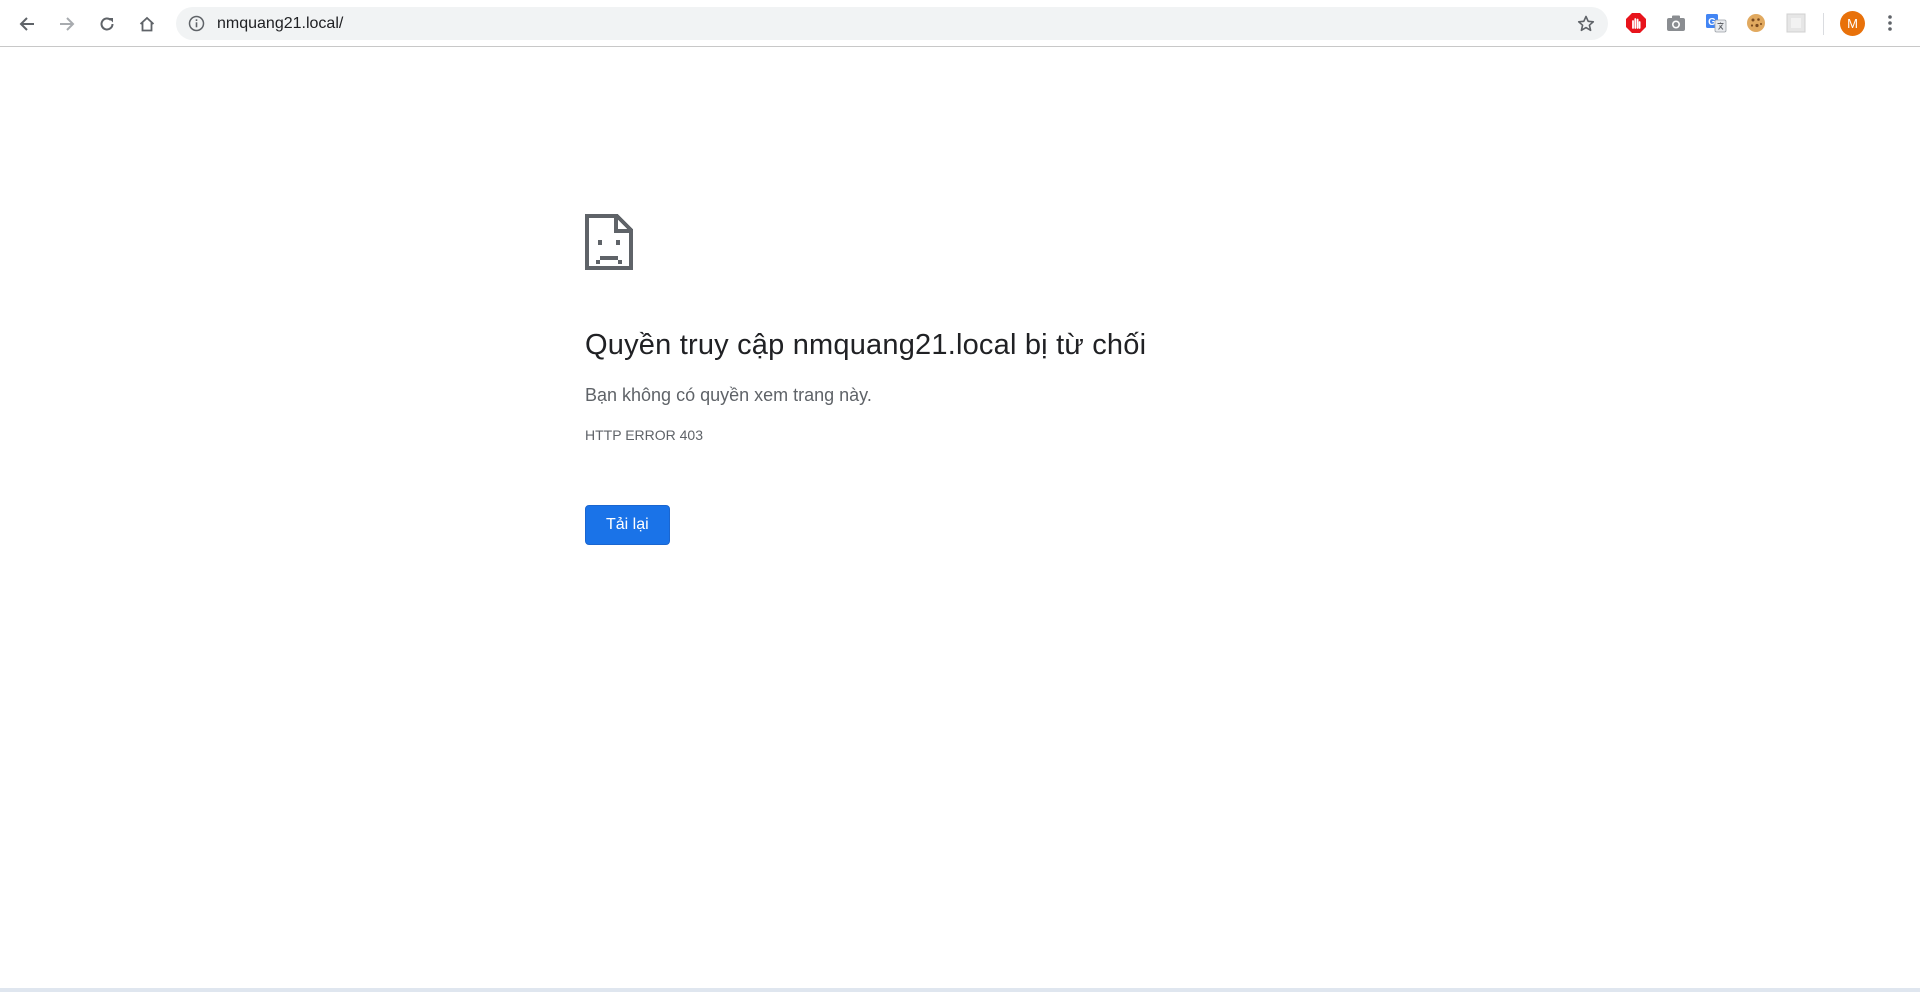 Image resolution: width=1920 pixels, height=992 pixels. I want to click on cookie-extension, so click(1756, 23).